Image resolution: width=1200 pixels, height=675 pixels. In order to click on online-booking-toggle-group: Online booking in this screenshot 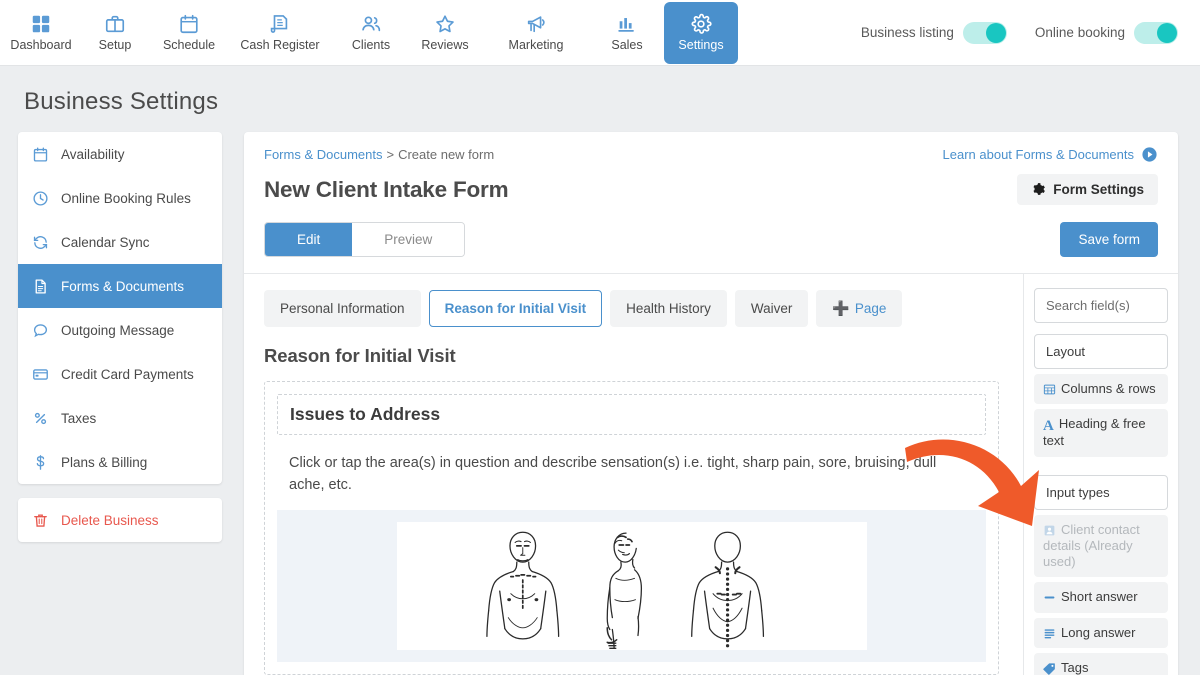, I will do `click(1106, 32)`.